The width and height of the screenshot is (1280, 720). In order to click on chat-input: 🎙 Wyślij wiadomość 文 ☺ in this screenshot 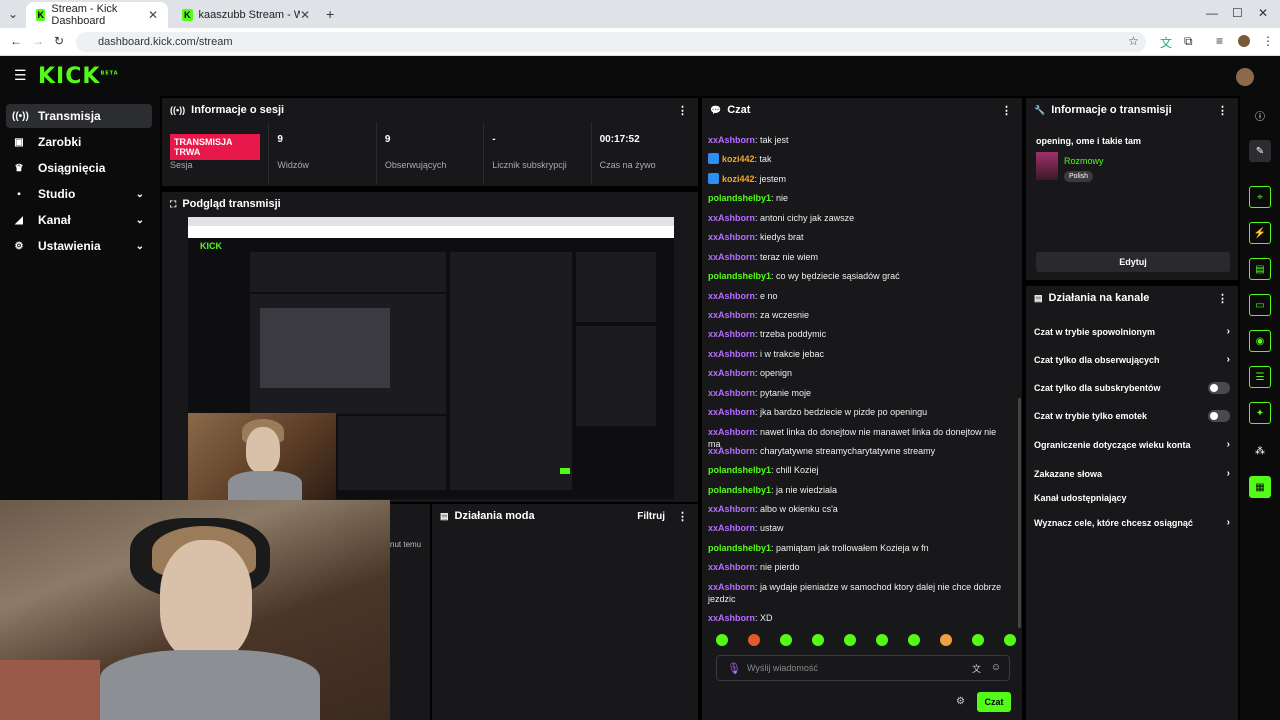, I will do `click(863, 668)`.